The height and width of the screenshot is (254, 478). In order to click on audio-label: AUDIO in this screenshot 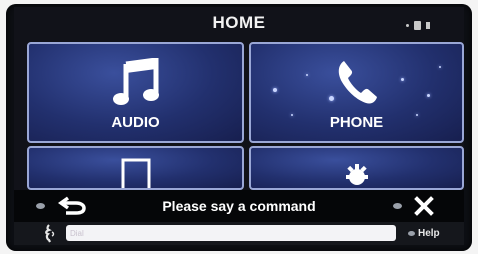, I will do `click(135, 122)`.